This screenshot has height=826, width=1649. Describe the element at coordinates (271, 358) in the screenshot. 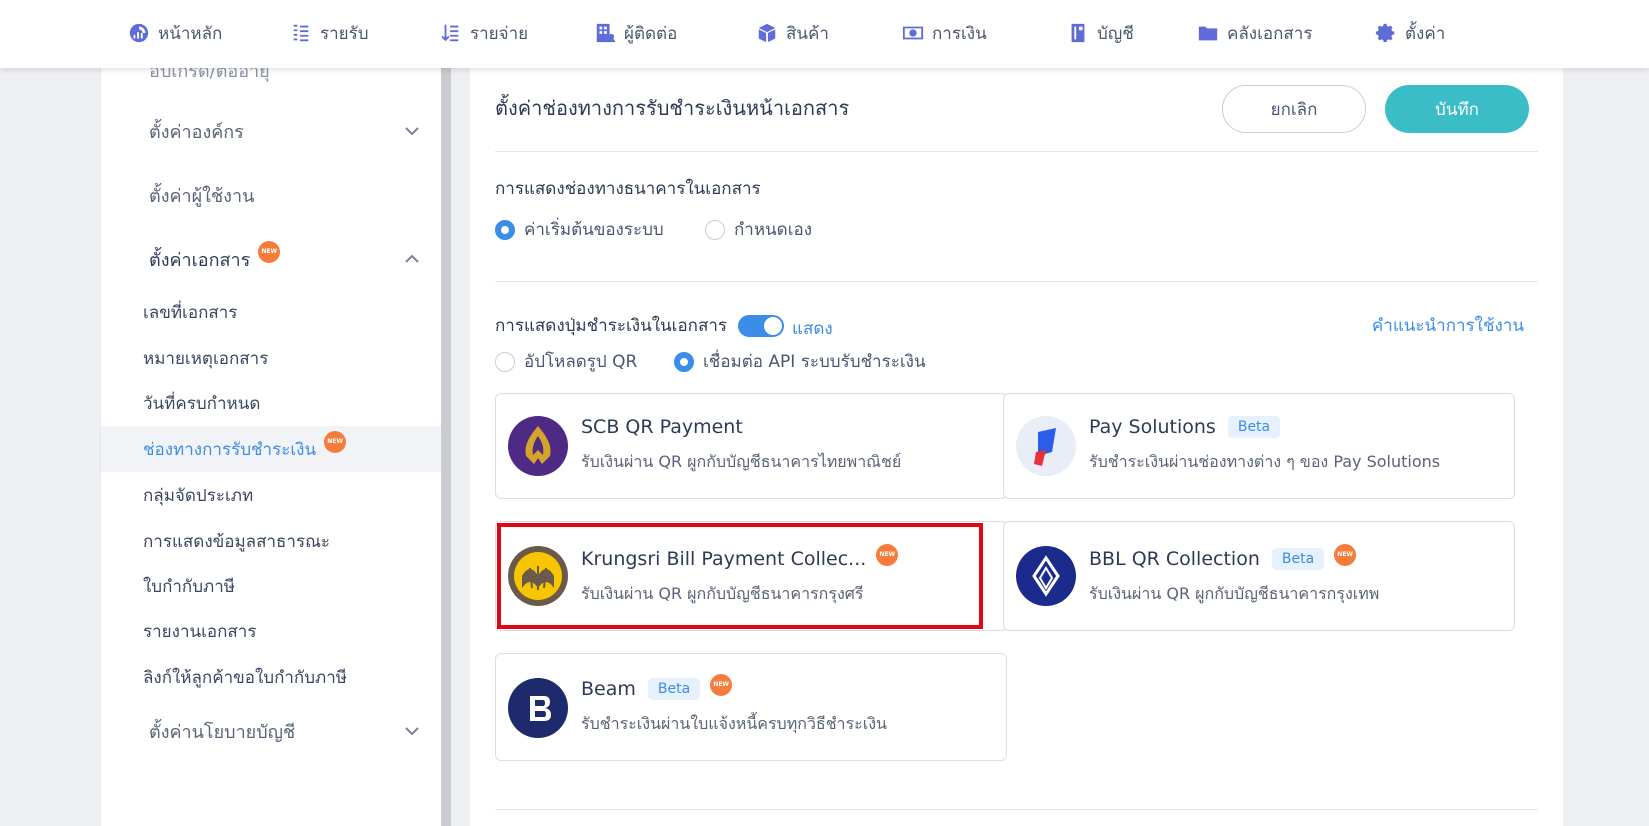

I see `sidebar-item-doc-notes: หมายเหตุเอกสาร` at that location.